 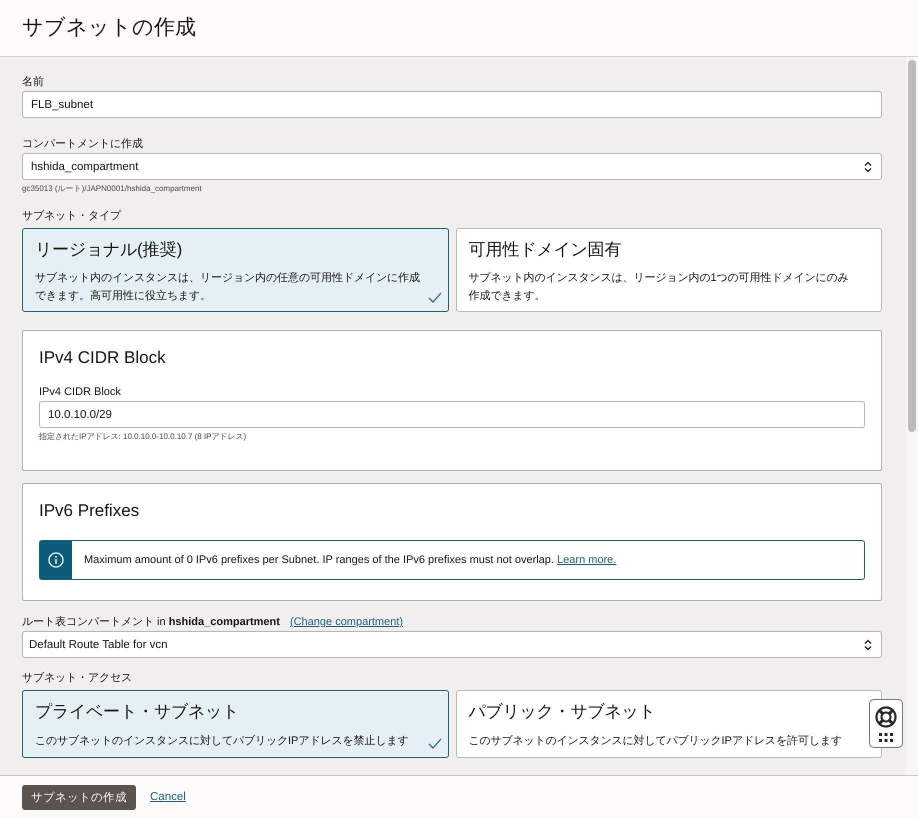 What do you see at coordinates (452, 414) in the screenshot?
I see `cidr-input-field: 10.0.10.0/29` at bounding box center [452, 414].